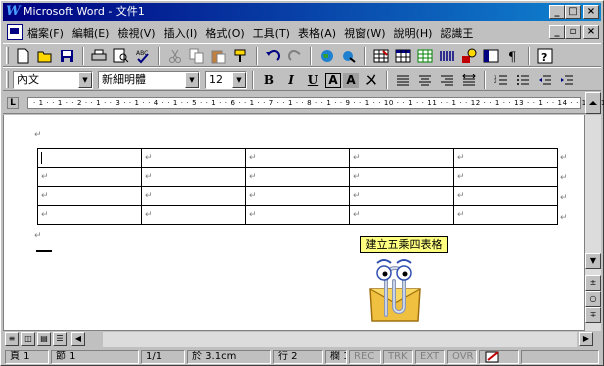 The width and height of the screenshot is (604, 366). What do you see at coordinates (403, 56) in the screenshot?
I see `insert-table-icon` at bounding box center [403, 56].